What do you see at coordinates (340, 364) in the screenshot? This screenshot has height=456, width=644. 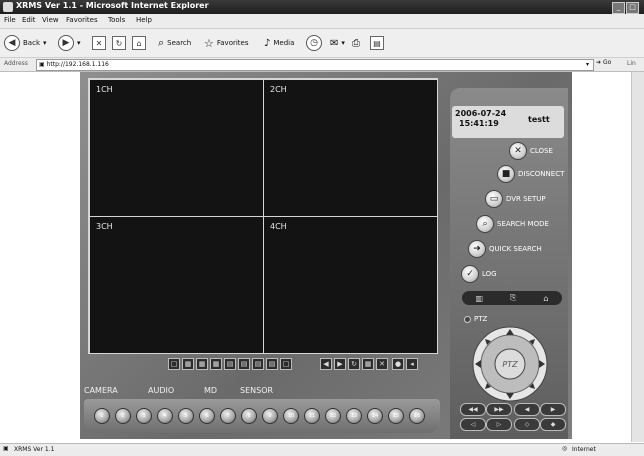 I see `next-icon: ▶` at bounding box center [340, 364].